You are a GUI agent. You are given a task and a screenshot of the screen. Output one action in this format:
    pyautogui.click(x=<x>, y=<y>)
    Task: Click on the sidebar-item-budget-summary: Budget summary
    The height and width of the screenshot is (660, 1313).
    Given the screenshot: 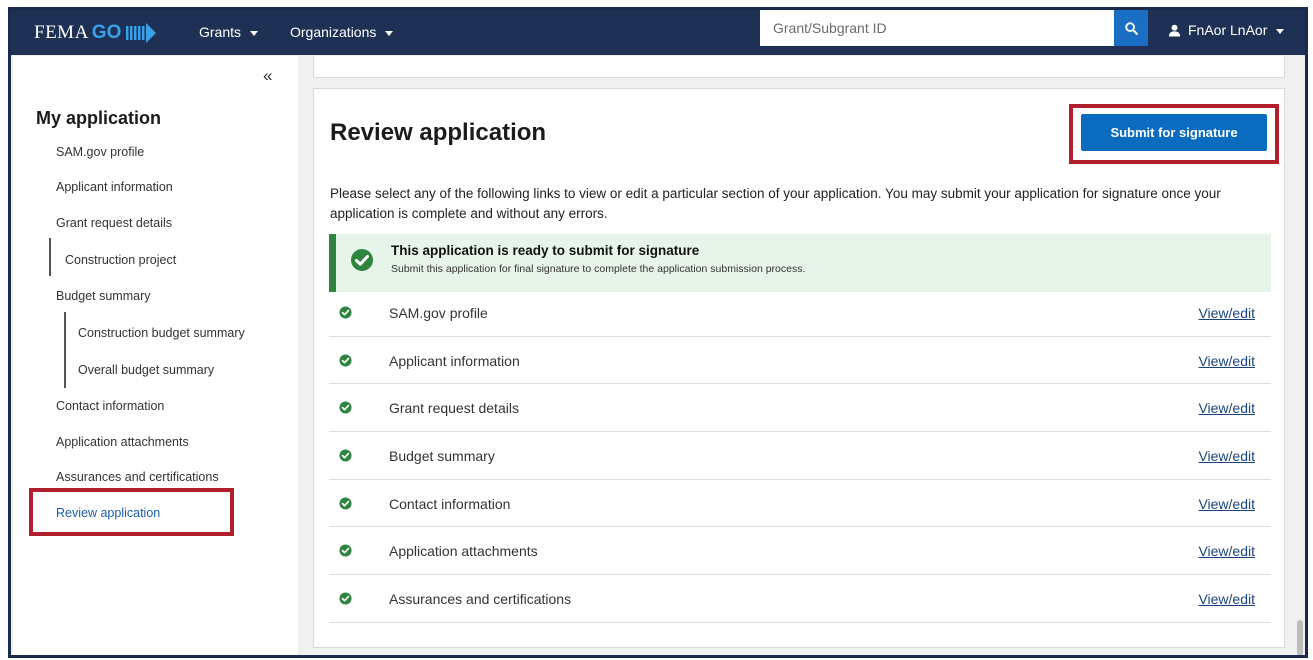 What is the action you would take?
    pyautogui.click(x=103, y=296)
    